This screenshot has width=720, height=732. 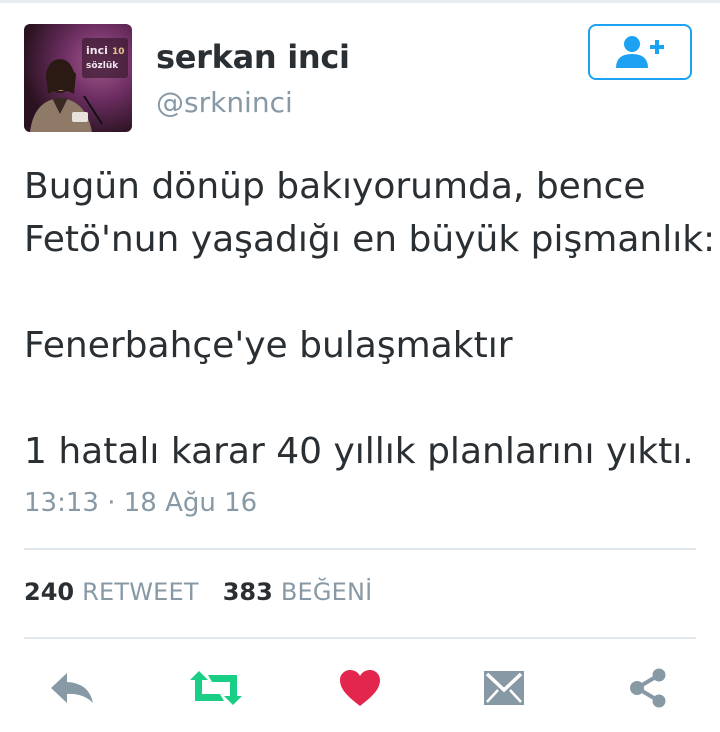 I want to click on avatar: inci sözlük 10, so click(x=78, y=78).